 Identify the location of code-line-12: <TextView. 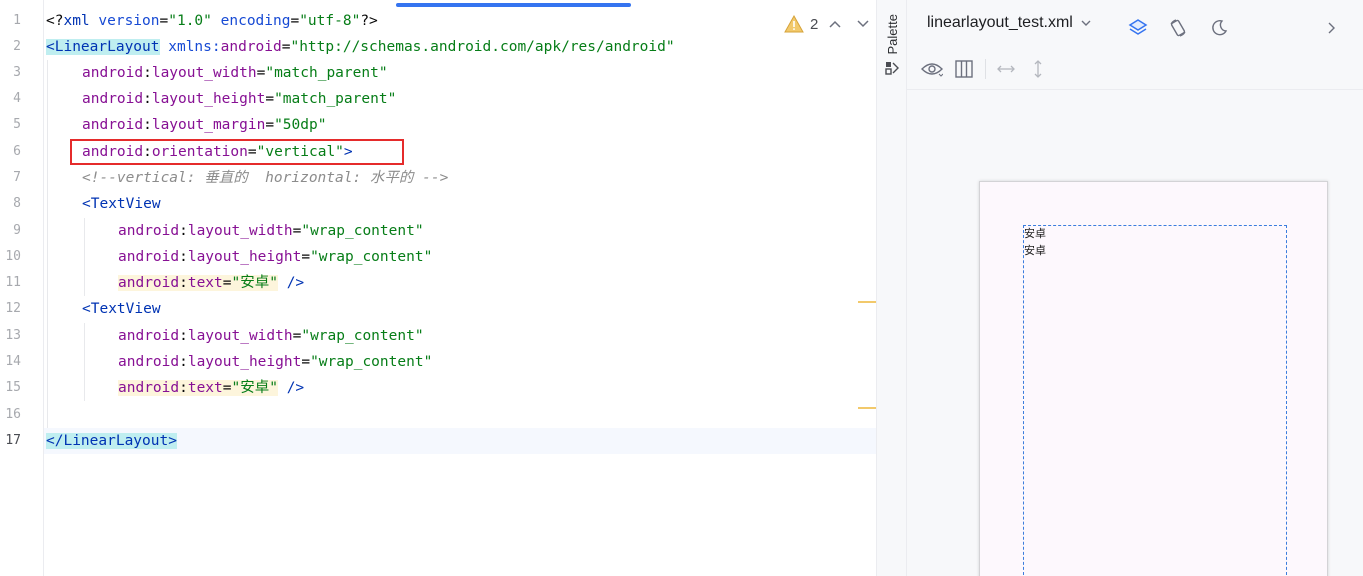
(121, 309).